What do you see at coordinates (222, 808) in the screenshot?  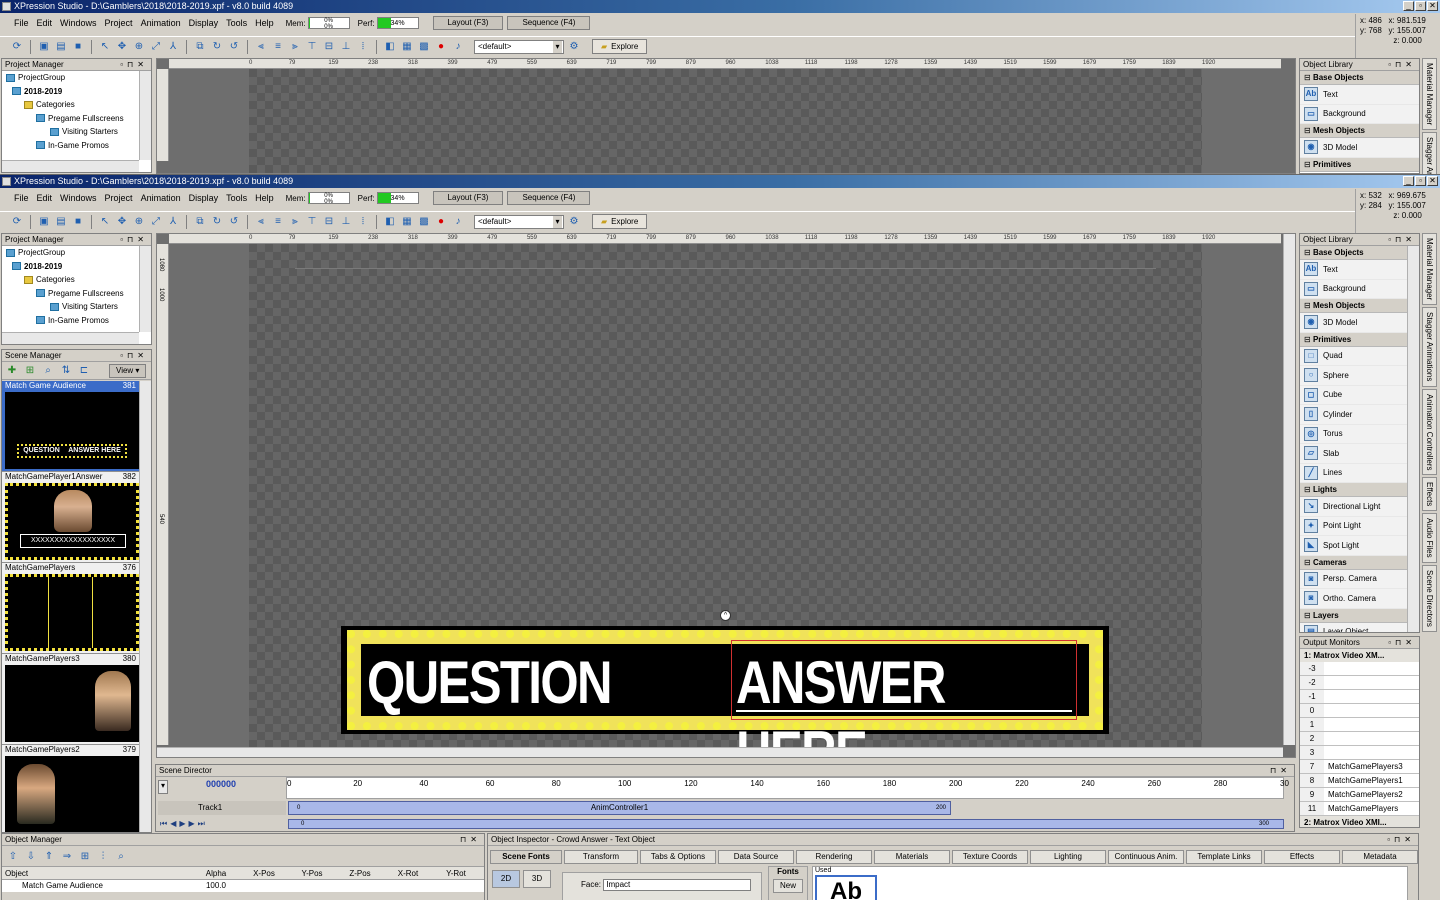 I see `track-row: Track1` at bounding box center [222, 808].